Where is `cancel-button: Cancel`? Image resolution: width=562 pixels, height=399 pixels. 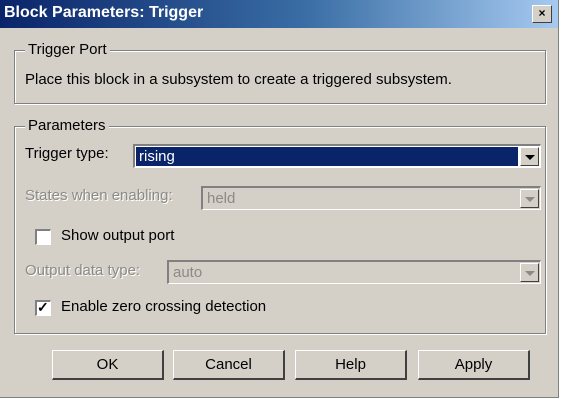 cancel-button: Cancel is located at coordinates (229, 365).